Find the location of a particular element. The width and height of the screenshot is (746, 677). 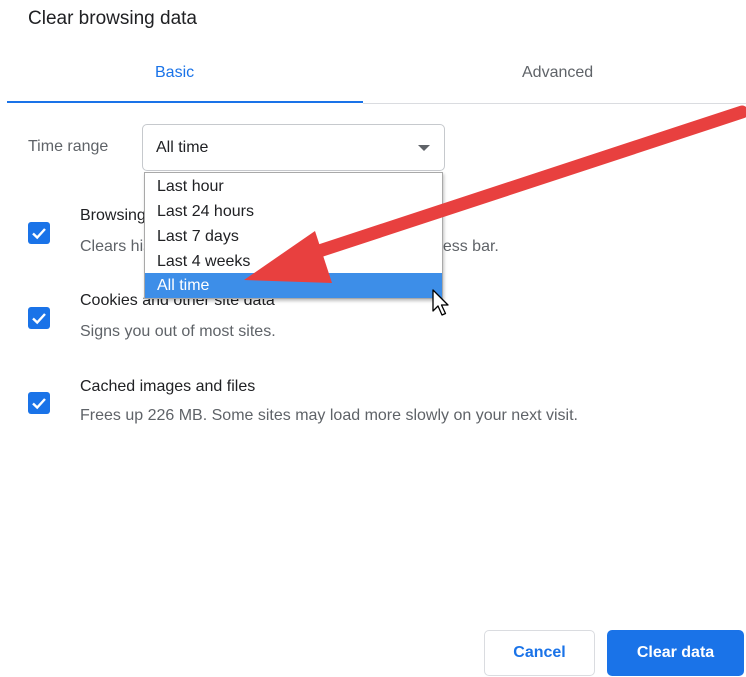

clear-data-button: Clear data is located at coordinates (675, 653).